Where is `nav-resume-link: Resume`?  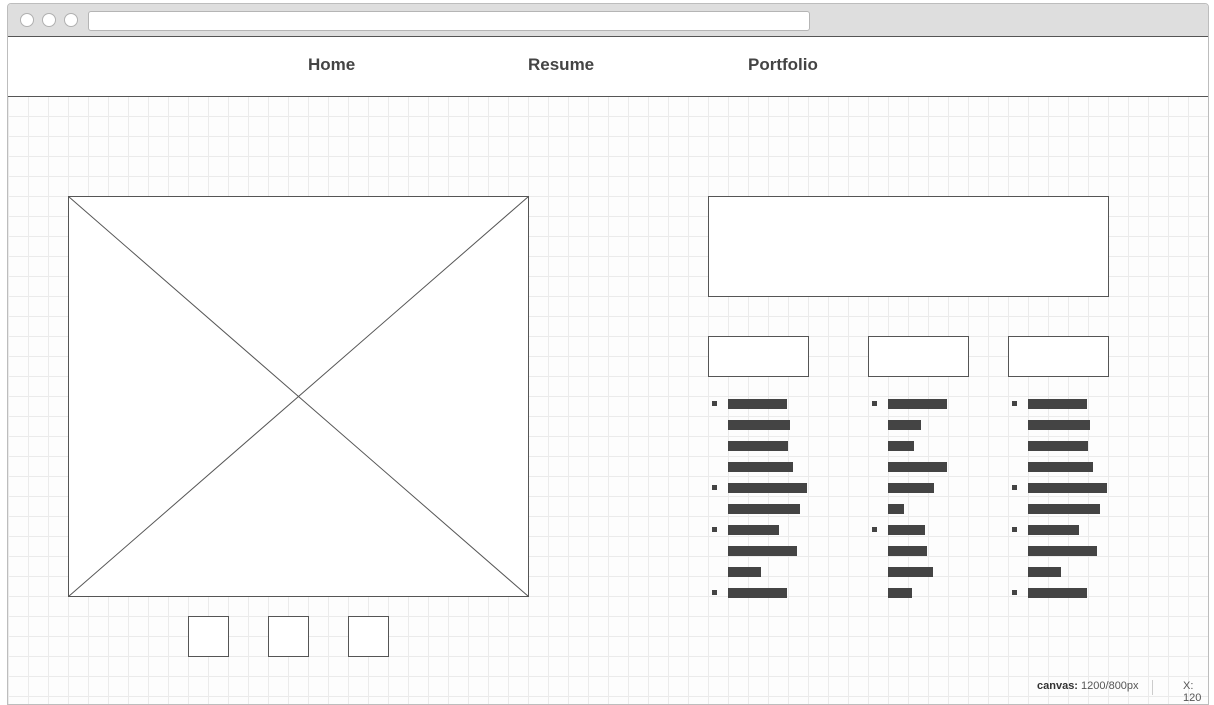 nav-resume-link: Resume is located at coordinates (561, 65).